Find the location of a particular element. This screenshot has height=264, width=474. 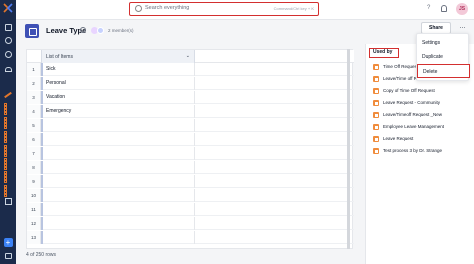

used-by-item: Leave/Timeoff Request _New is located at coordinates (423, 115).